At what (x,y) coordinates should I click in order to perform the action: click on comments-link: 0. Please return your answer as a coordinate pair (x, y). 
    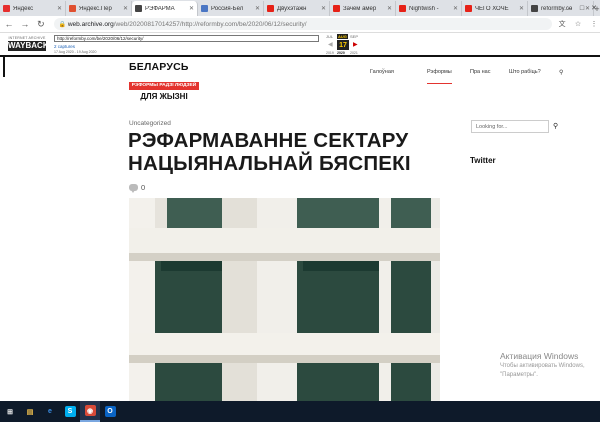
    Looking at the image, I should click on (137, 188).